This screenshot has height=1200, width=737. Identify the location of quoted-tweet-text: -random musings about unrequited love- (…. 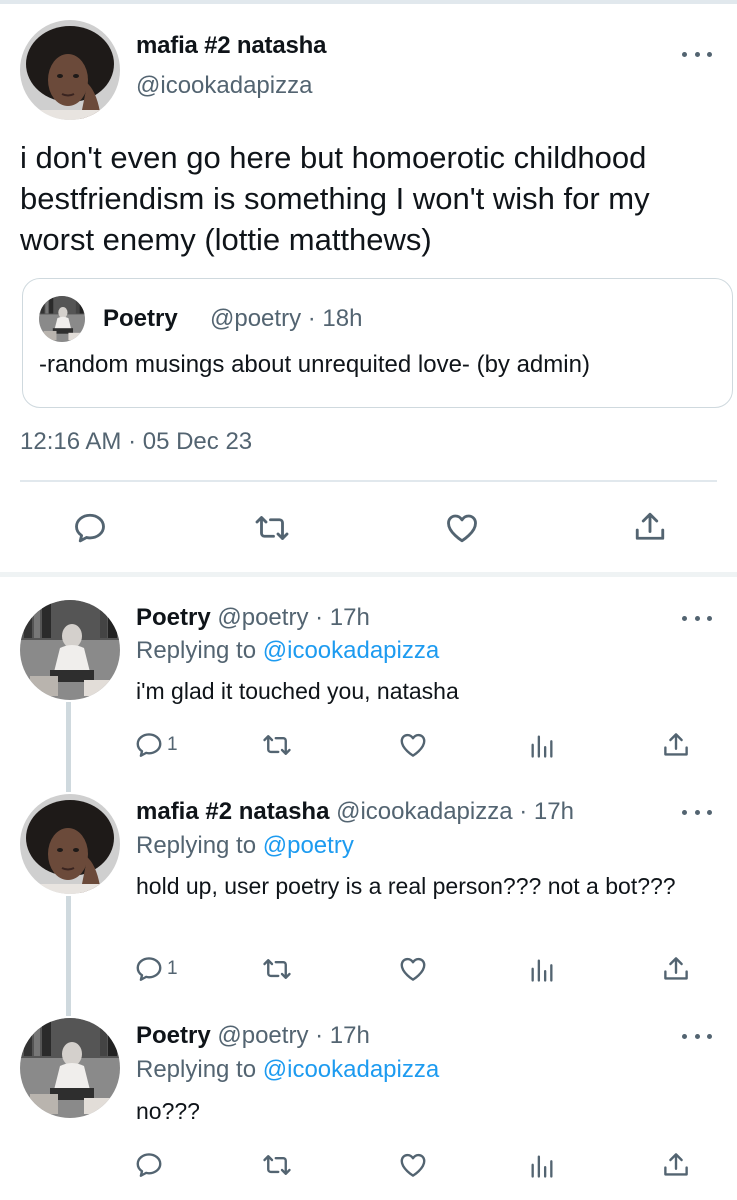
(314, 364).